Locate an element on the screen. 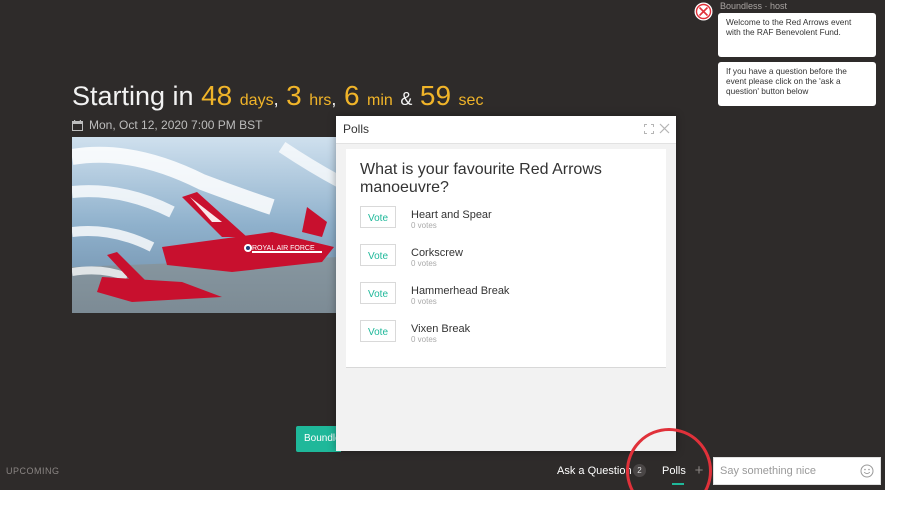 This screenshot has width=904, height=522. host-avatar is located at coordinates (703, 11).